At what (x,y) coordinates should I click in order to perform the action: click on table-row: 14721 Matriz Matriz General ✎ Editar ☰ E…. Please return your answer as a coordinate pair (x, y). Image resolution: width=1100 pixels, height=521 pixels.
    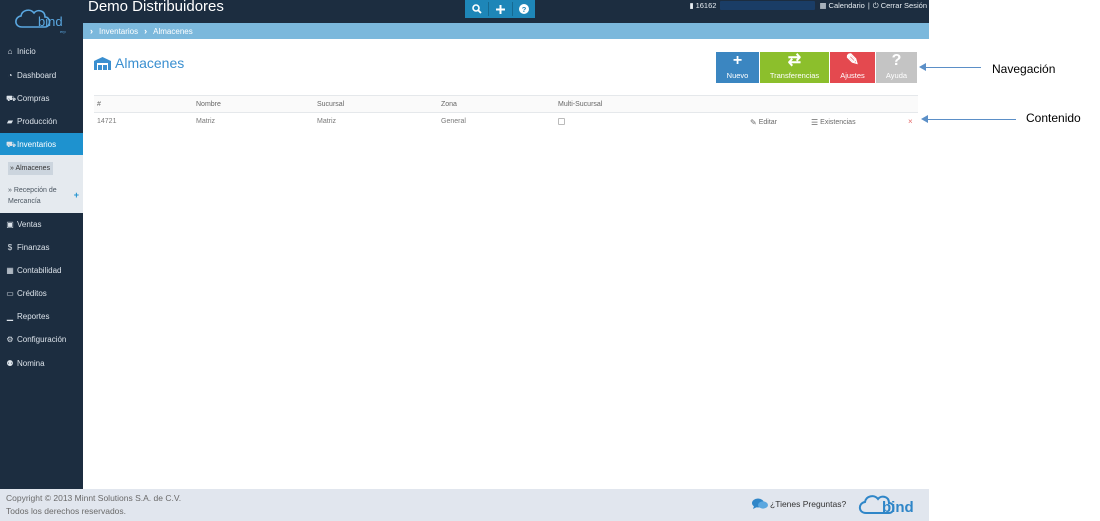
    Looking at the image, I should click on (506, 122).